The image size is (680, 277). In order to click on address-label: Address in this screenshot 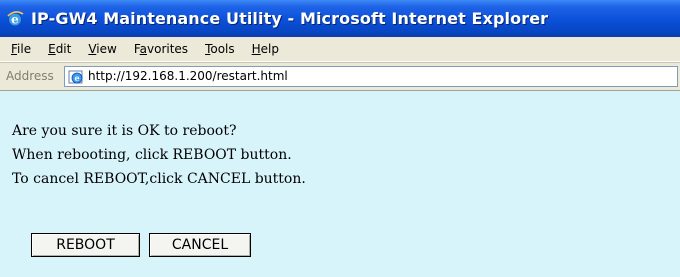, I will do `click(30, 76)`.